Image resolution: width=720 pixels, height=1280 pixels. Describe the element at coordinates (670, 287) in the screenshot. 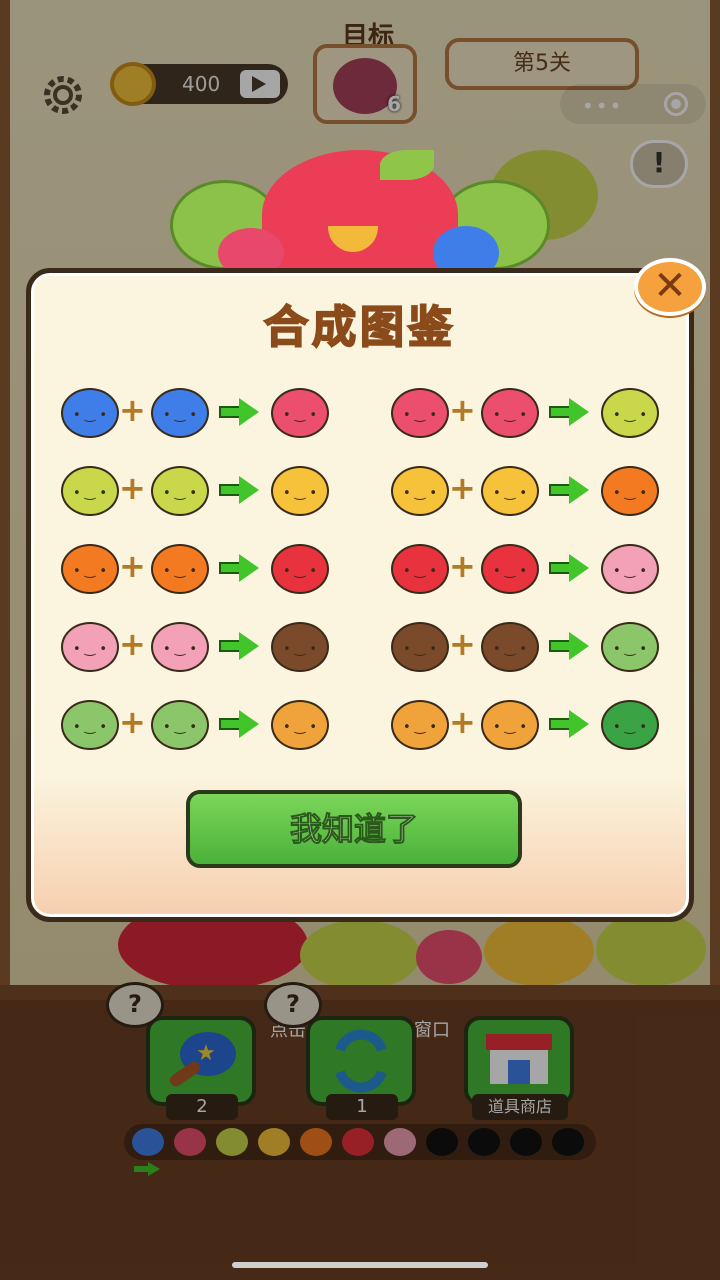

I see `close-button: ✕` at that location.